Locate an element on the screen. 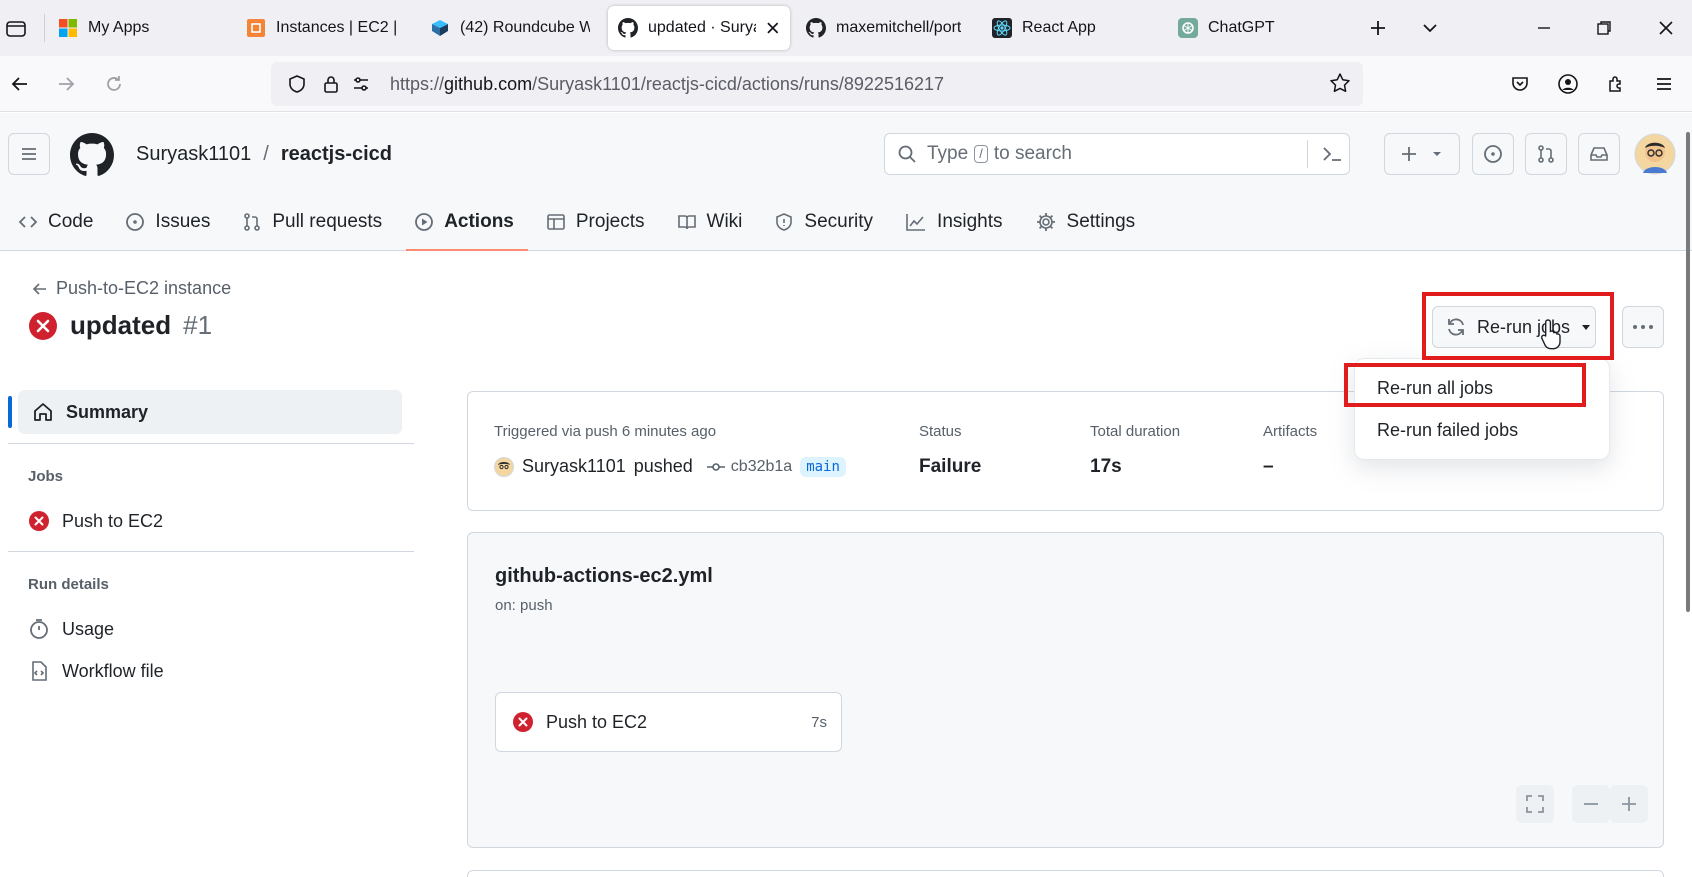 This screenshot has height=877, width=1692. sidebar-item-usage: Usage is located at coordinates (71, 629).